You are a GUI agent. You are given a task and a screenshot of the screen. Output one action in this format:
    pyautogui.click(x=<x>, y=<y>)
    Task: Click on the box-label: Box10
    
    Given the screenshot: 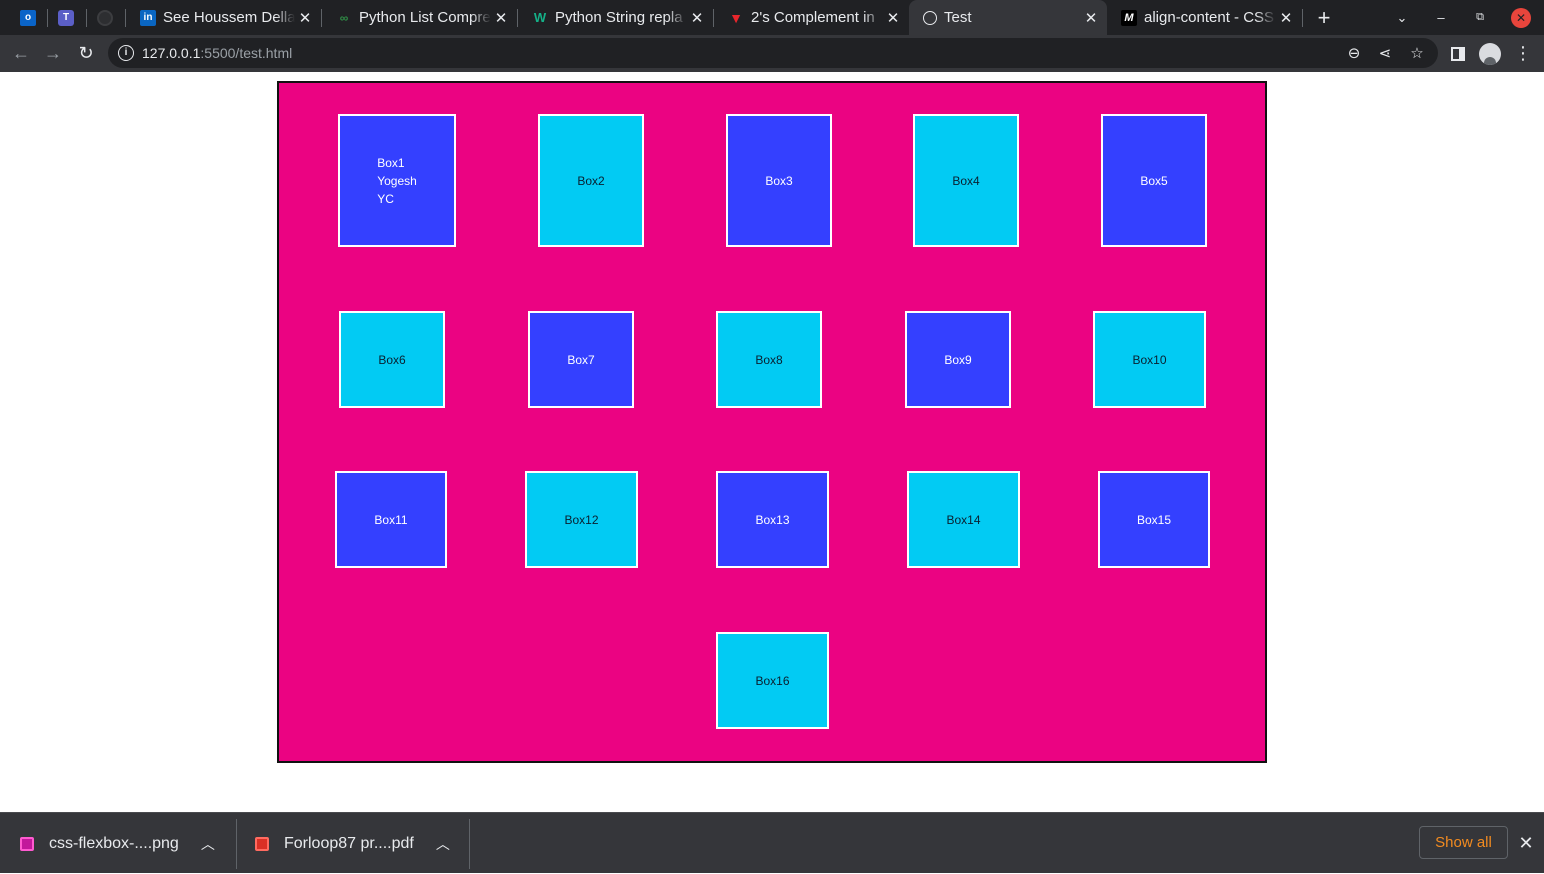 What is the action you would take?
    pyautogui.click(x=1149, y=359)
    